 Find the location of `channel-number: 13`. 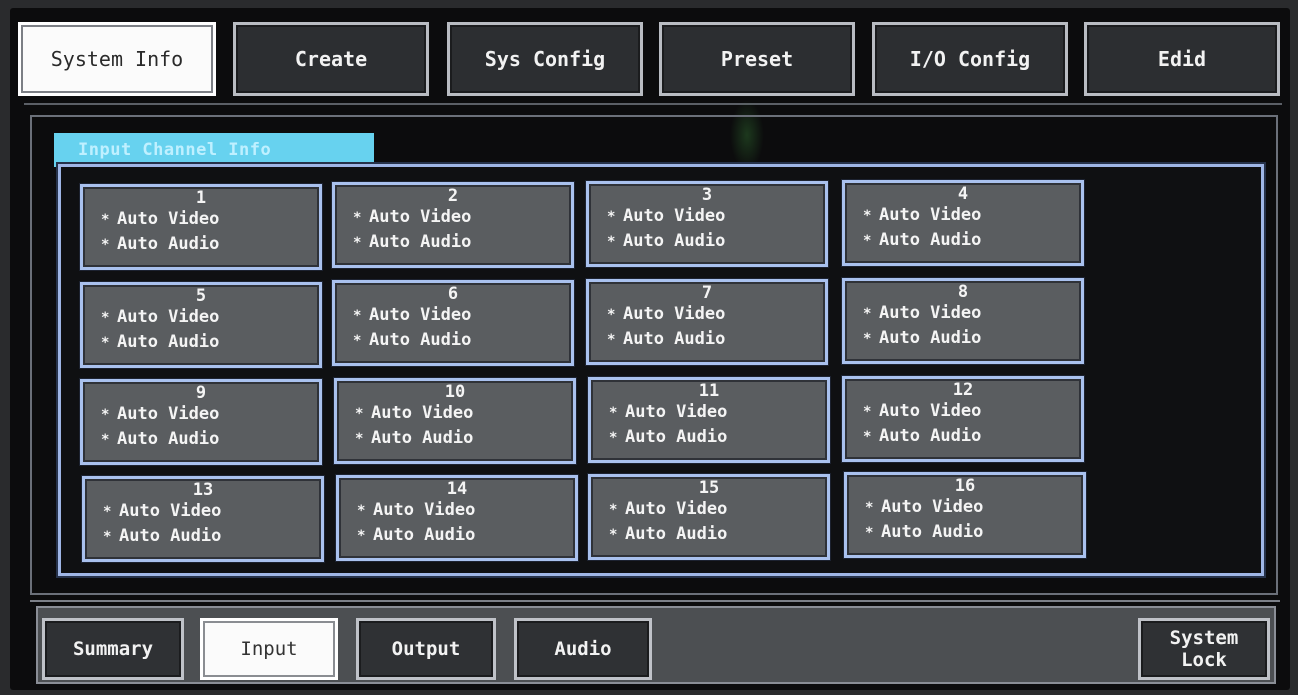

channel-number: 13 is located at coordinates (203, 490).